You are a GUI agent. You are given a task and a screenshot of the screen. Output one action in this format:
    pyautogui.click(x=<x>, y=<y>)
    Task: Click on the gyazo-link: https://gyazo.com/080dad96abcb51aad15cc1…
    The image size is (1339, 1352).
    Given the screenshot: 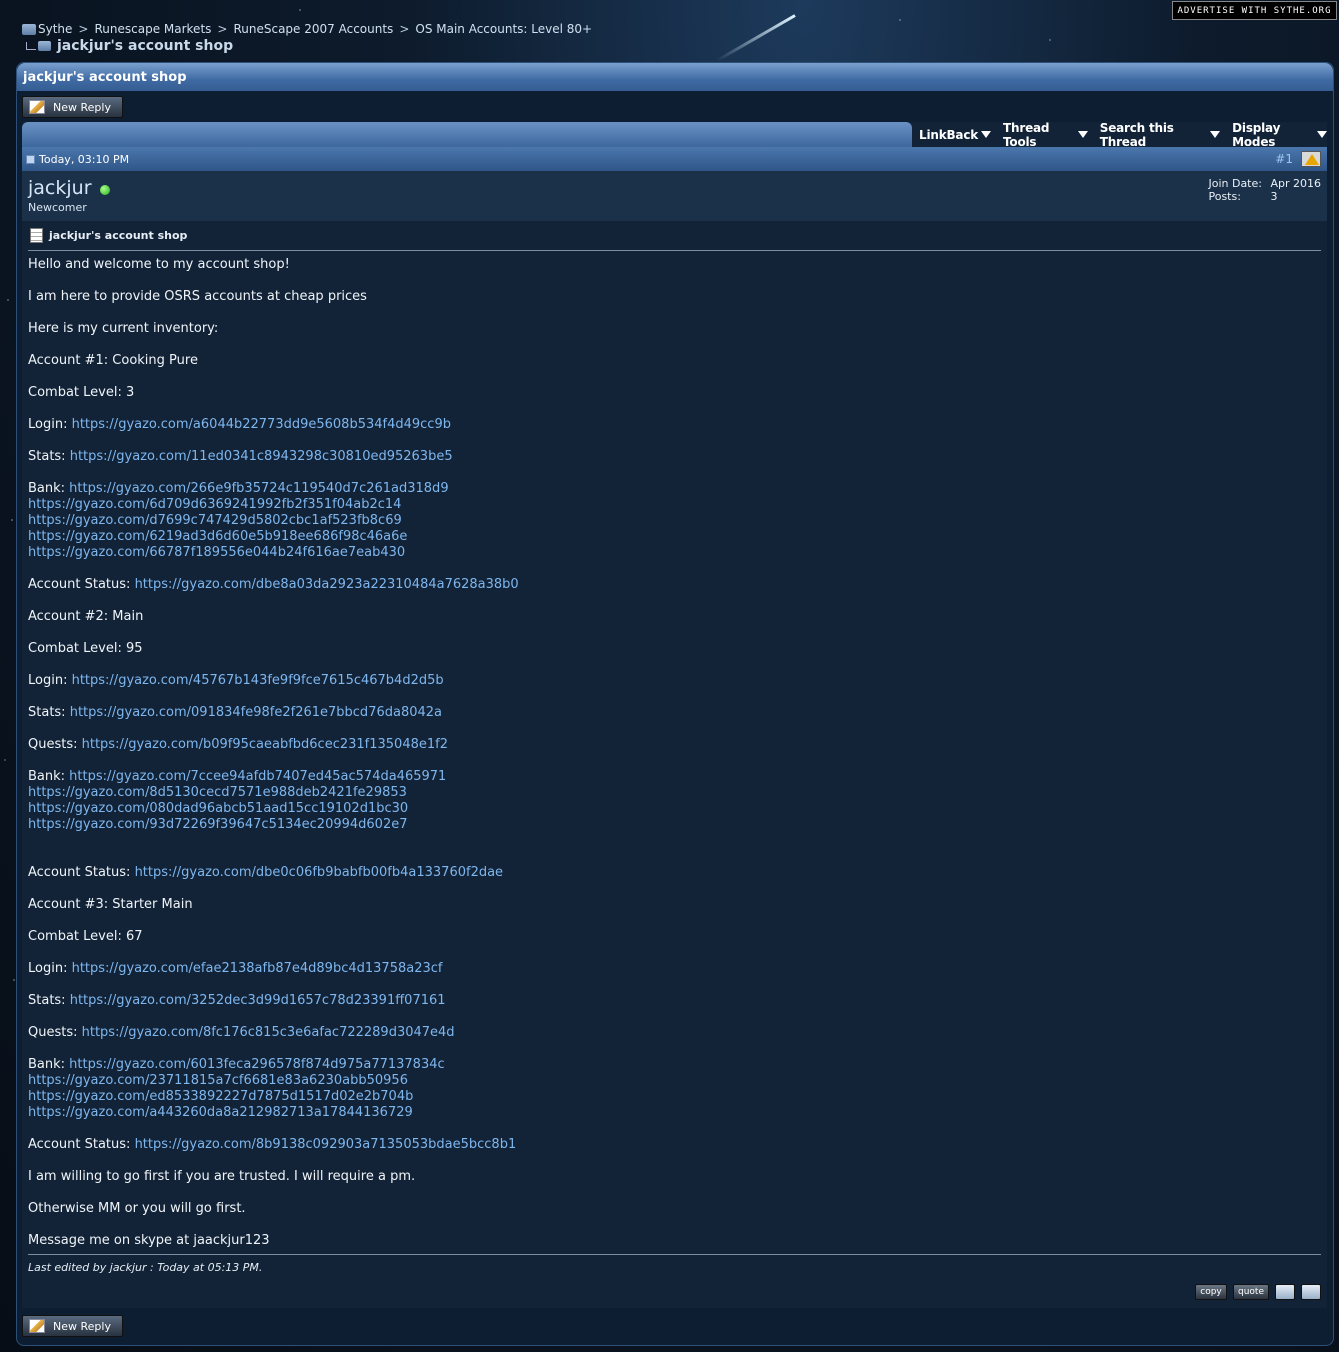 What is the action you would take?
    pyautogui.click(x=218, y=808)
    